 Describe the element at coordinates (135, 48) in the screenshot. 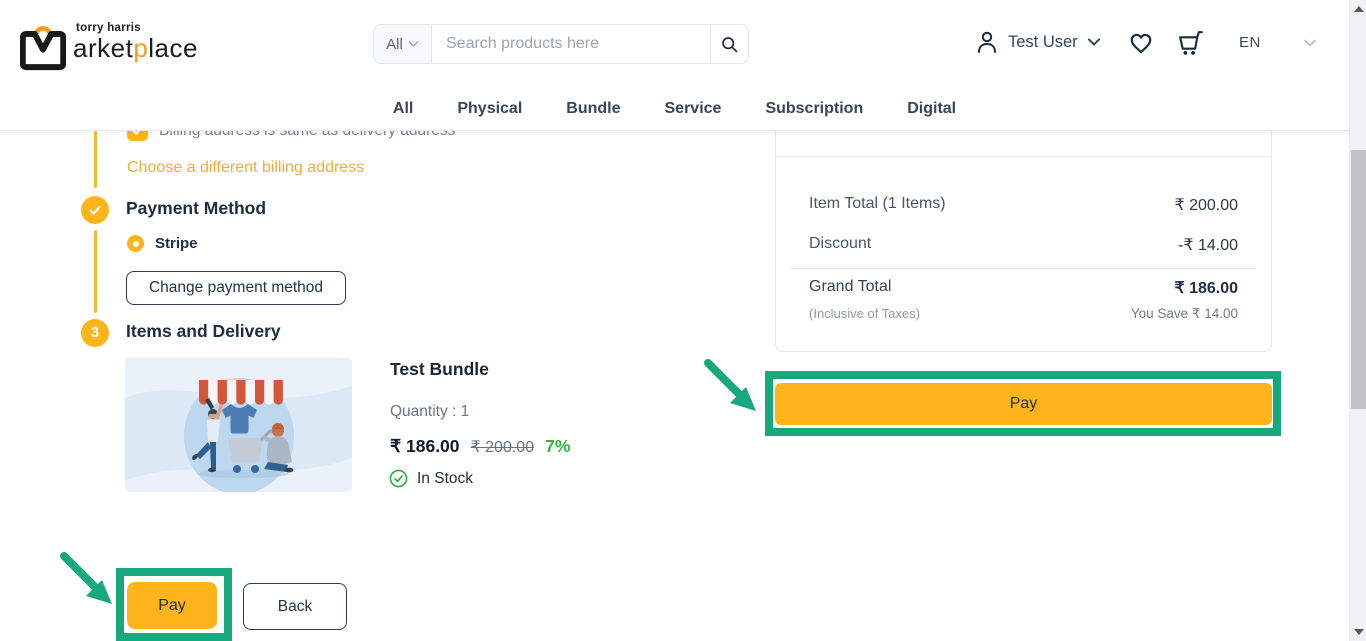

I see `logo-wordmark: arketplace` at that location.